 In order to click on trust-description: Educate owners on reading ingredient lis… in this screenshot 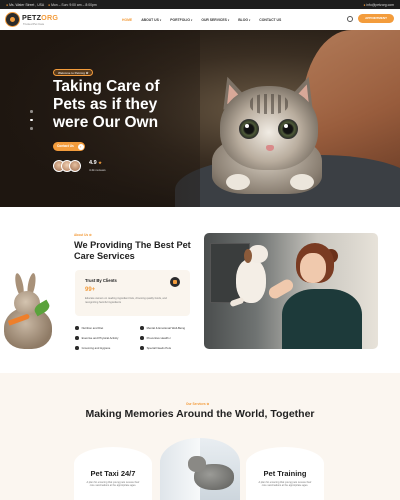, I will do `click(126, 300)`.